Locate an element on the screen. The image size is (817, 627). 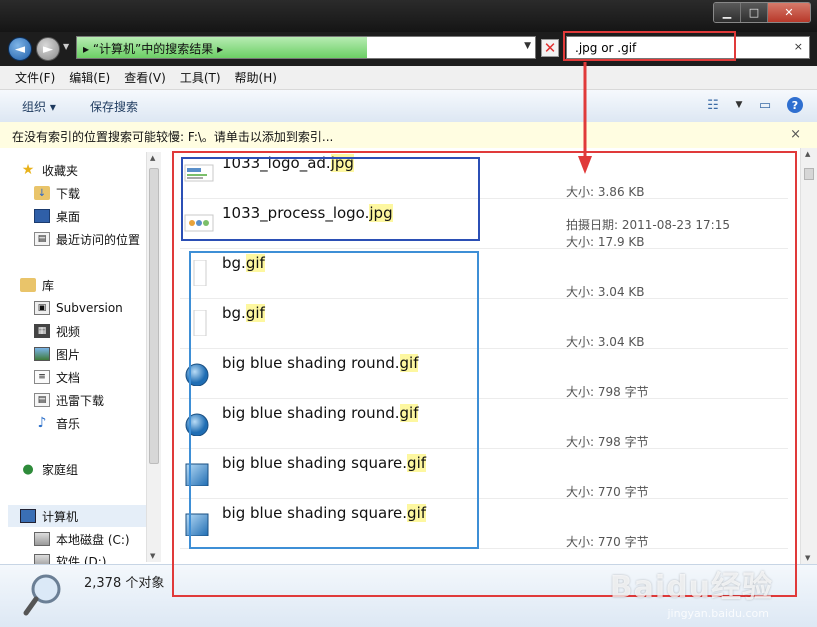
nav-documents: ≡ 文档 is located at coordinates (57, 377).